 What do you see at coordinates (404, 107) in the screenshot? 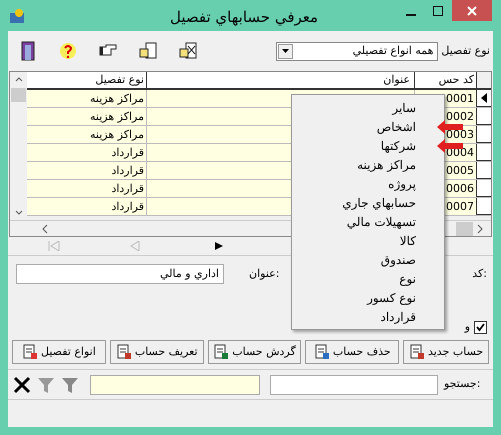
I see `menu-item: ساير` at bounding box center [404, 107].